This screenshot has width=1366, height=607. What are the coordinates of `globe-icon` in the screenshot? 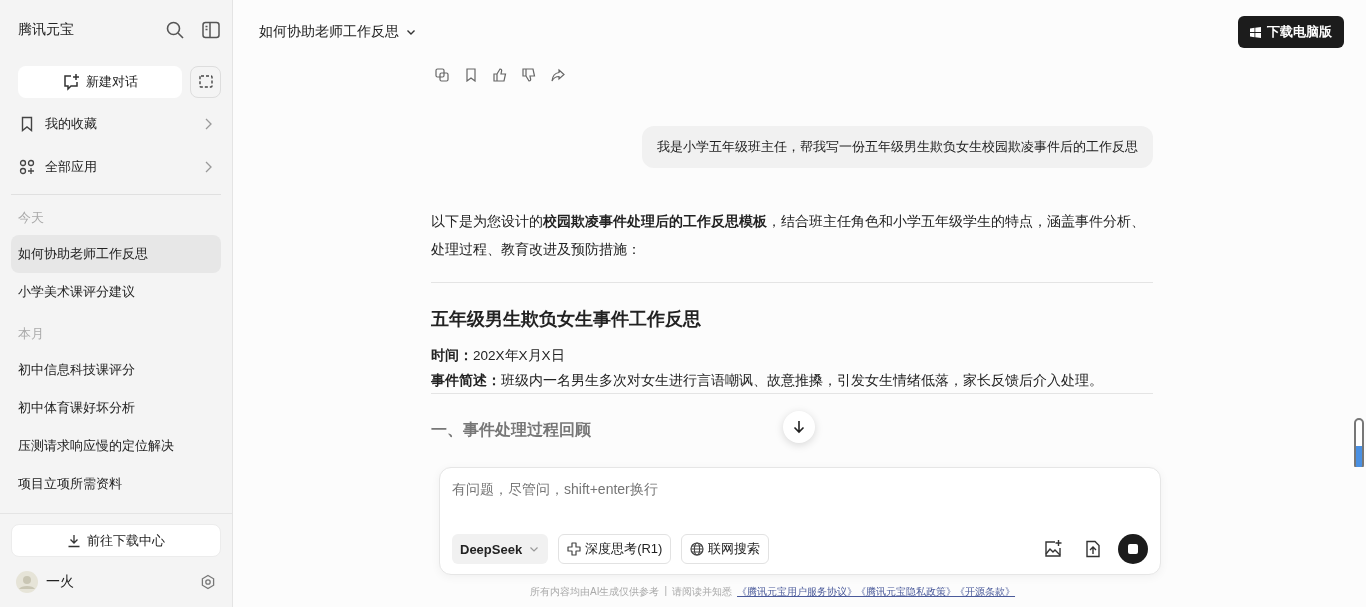 It's located at (697, 549).